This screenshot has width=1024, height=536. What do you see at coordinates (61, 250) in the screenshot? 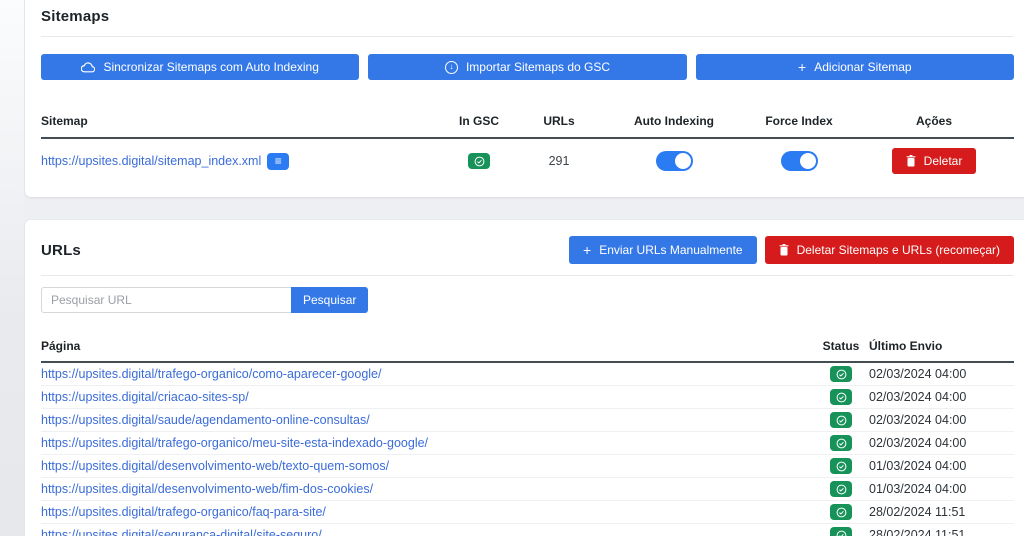
I see `urls-title: URLs` at bounding box center [61, 250].